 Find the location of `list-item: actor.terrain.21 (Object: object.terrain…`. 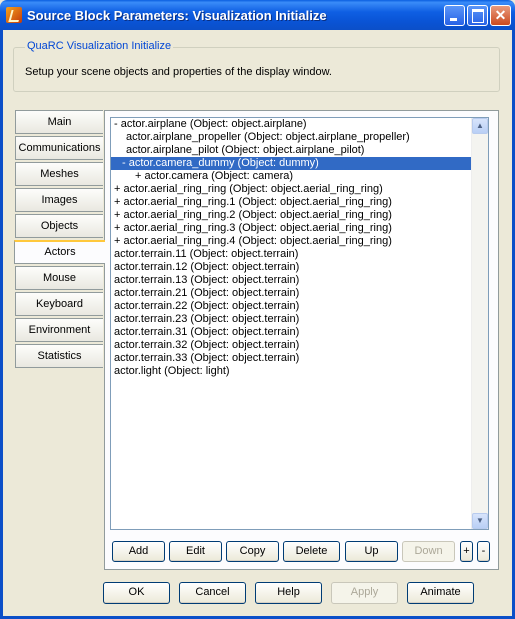

list-item: actor.terrain.21 (Object: object.terrain… is located at coordinates (206, 293).